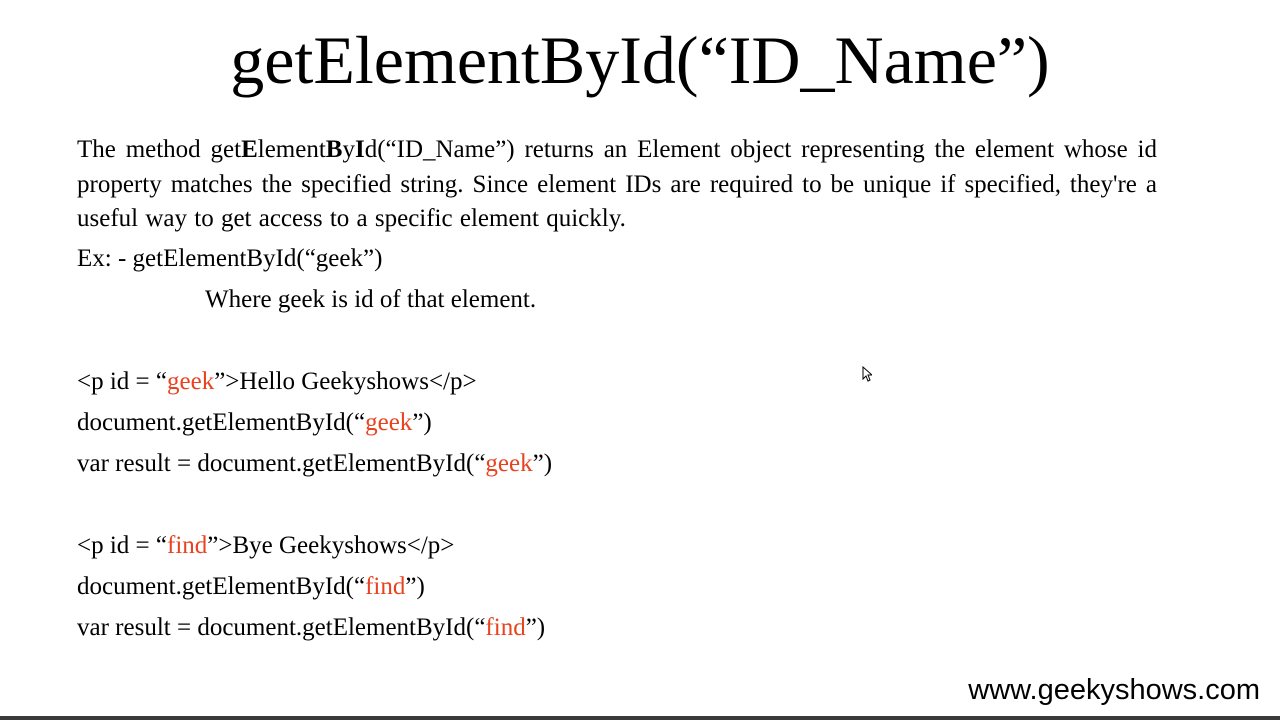 This screenshot has height=720, width=1280. I want to click on code-1-line-1-id: geek, so click(191, 381).